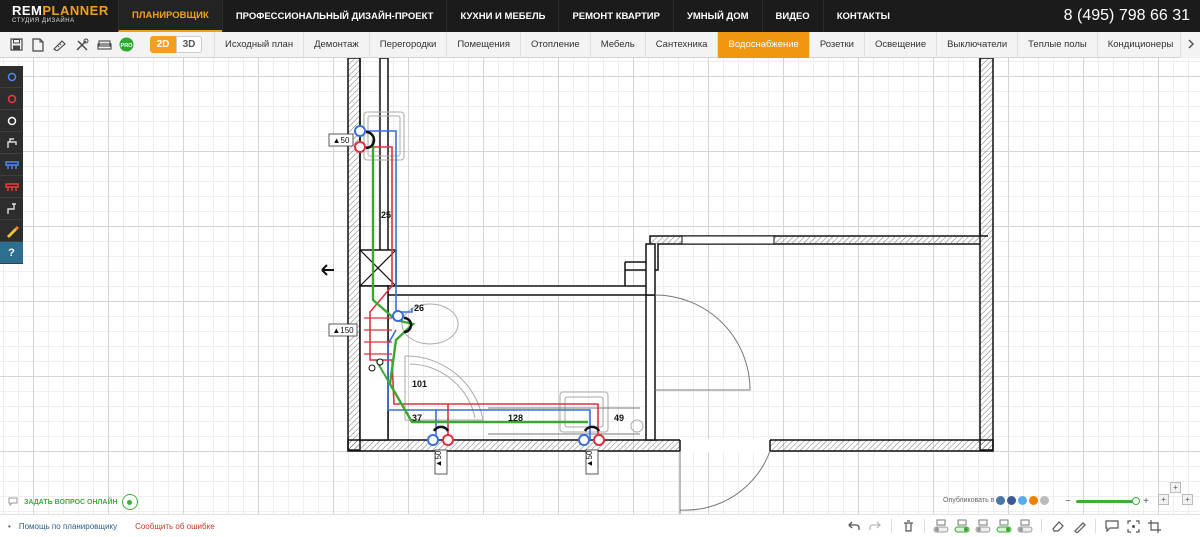  I want to click on nav-item-video: ВИДЕО, so click(792, 16).